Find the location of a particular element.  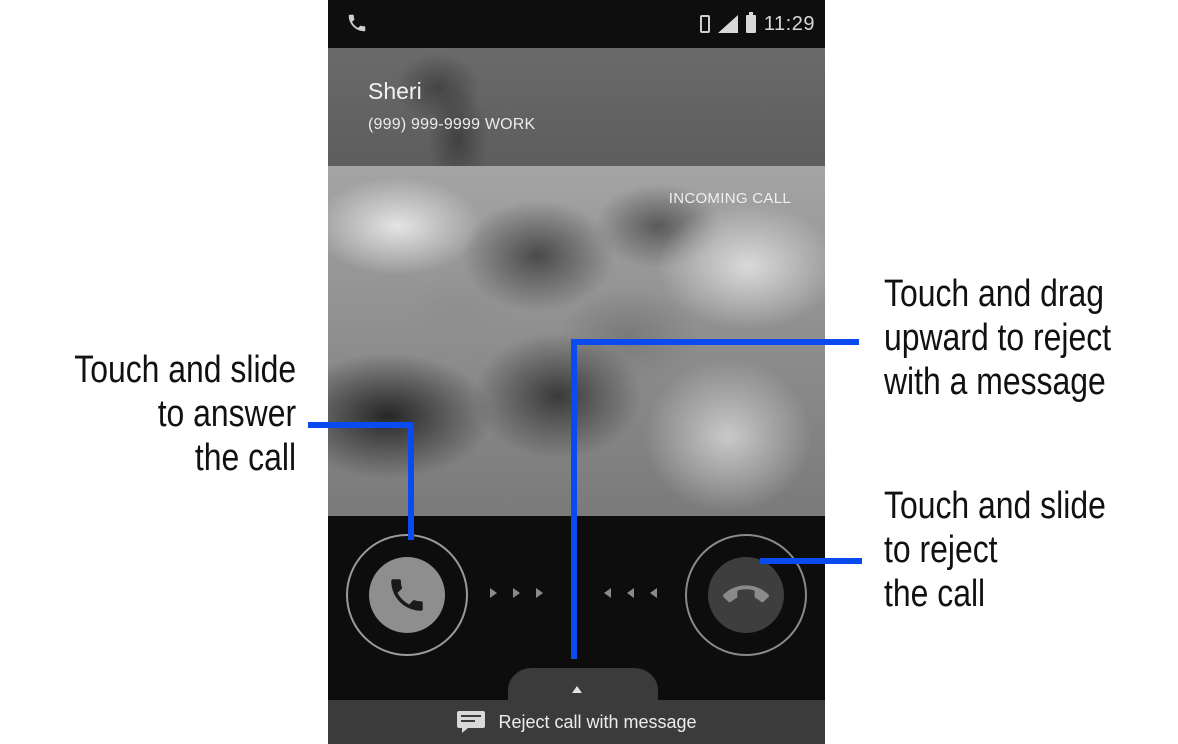

status-icons: 11:29 is located at coordinates (757, 24).